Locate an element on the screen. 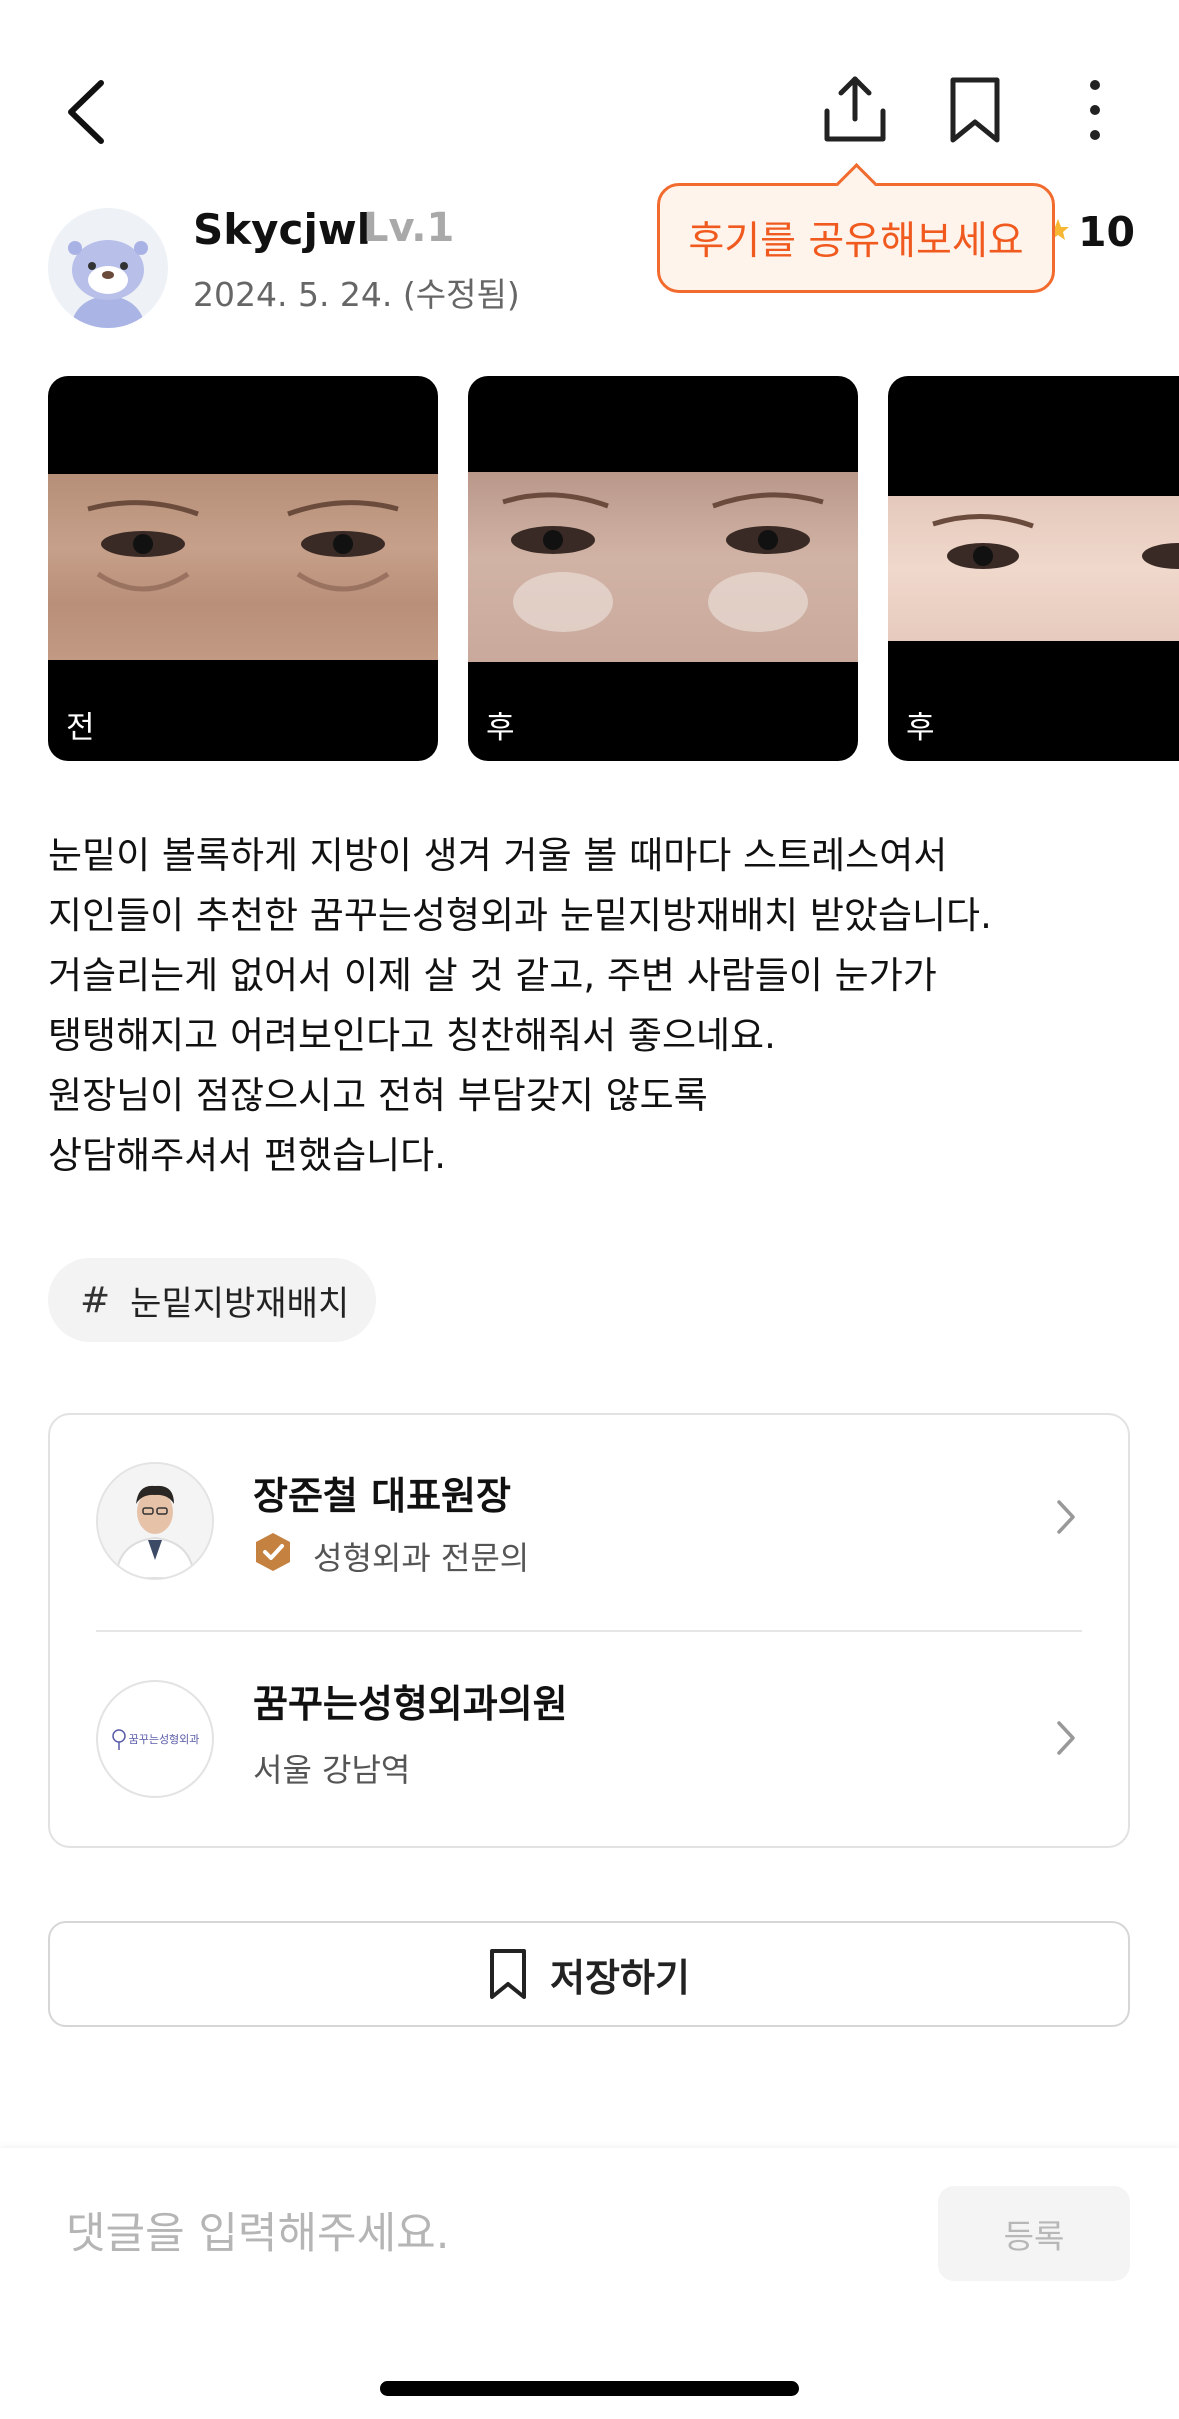 Image resolution: width=1179 pixels, height=2419 pixels. bookmark-button is located at coordinates (975, 110).